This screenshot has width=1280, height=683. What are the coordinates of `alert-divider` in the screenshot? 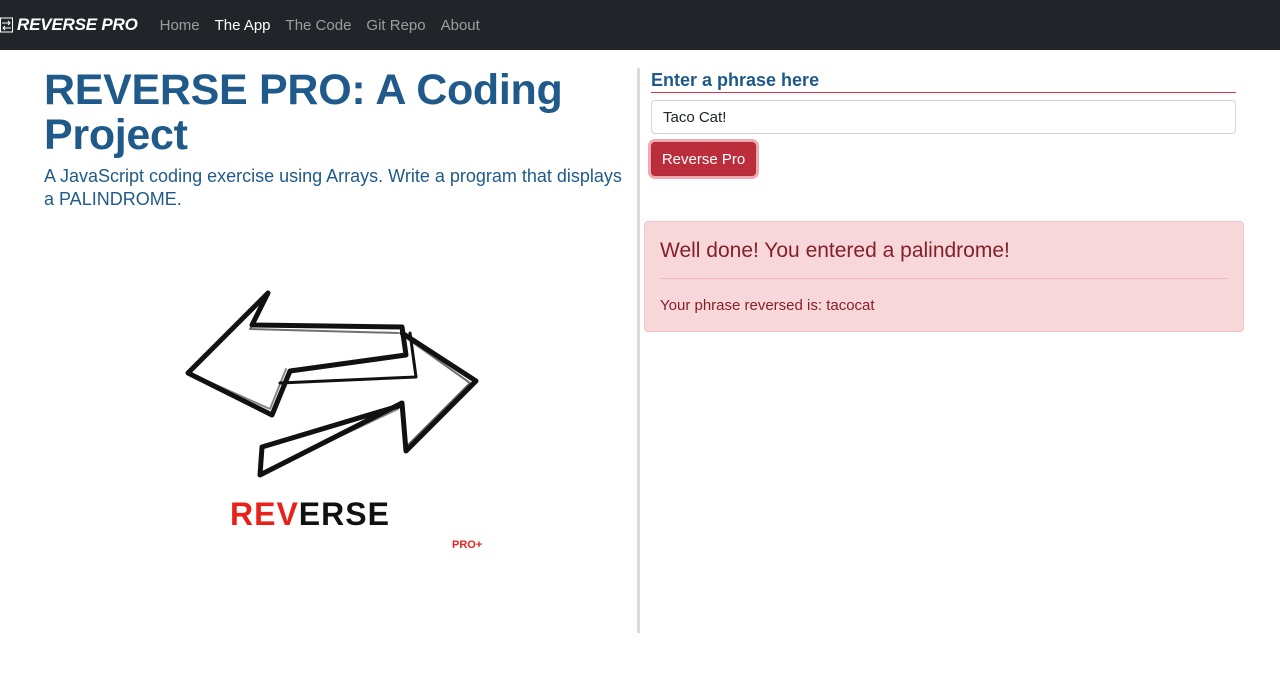 It's located at (944, 278).